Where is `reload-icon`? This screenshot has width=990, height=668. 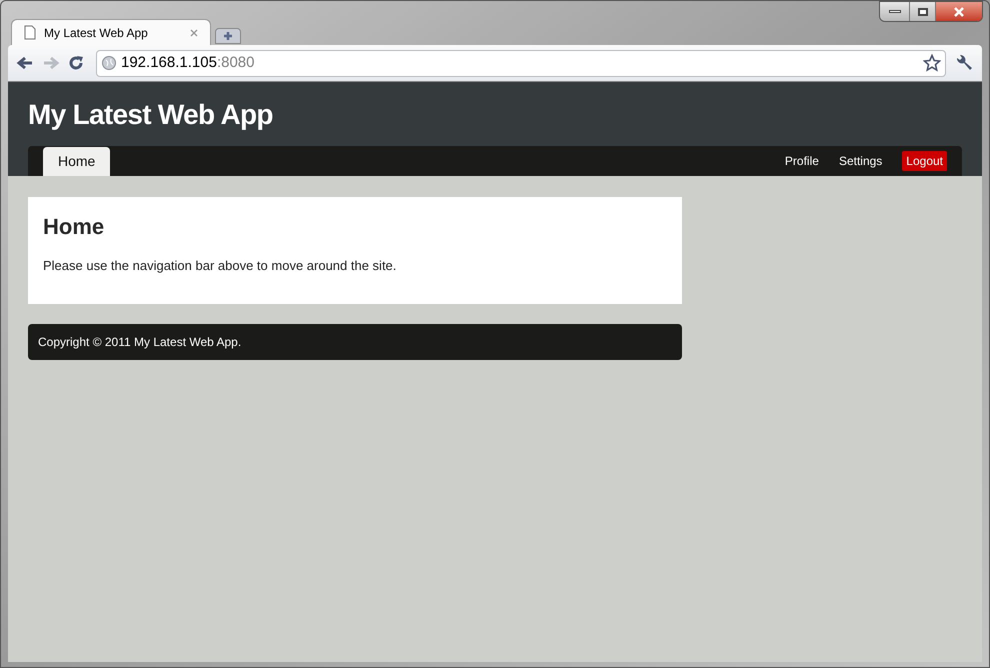
reload-icon is located at coordinates (76, 63).